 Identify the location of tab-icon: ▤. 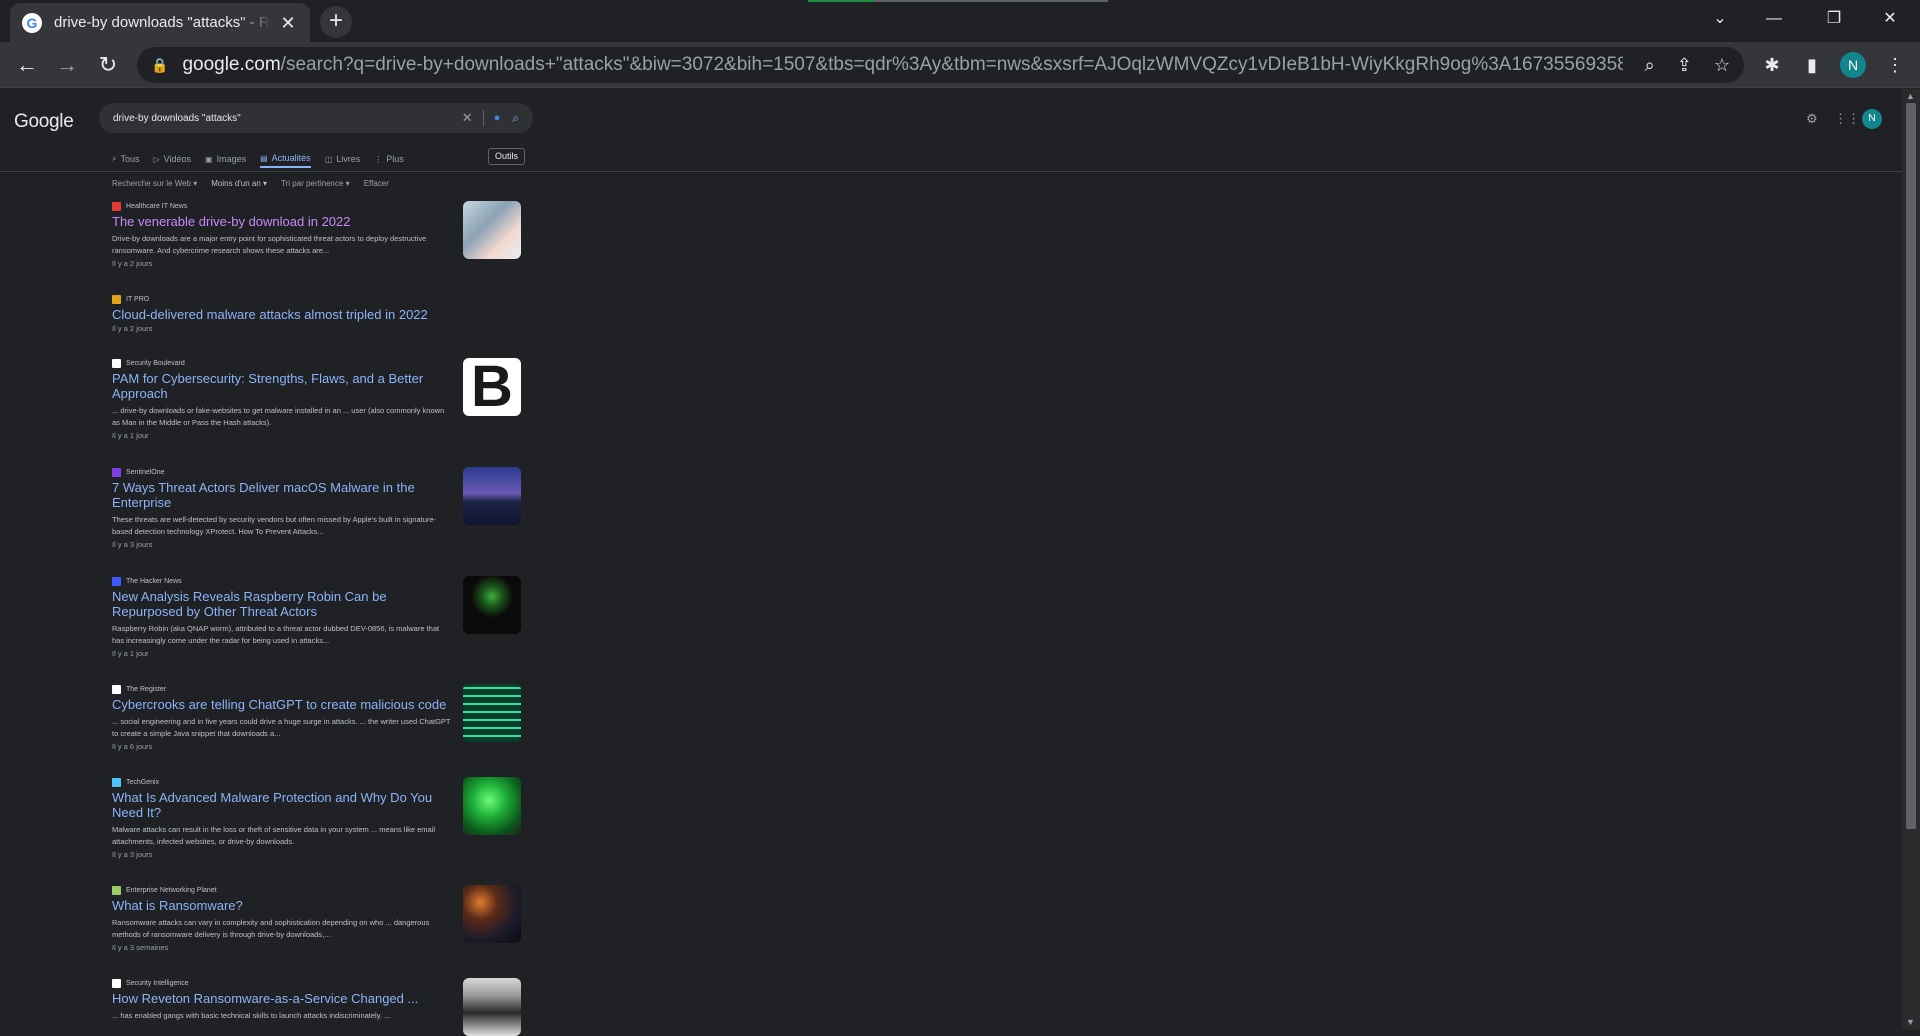
(264, 158).